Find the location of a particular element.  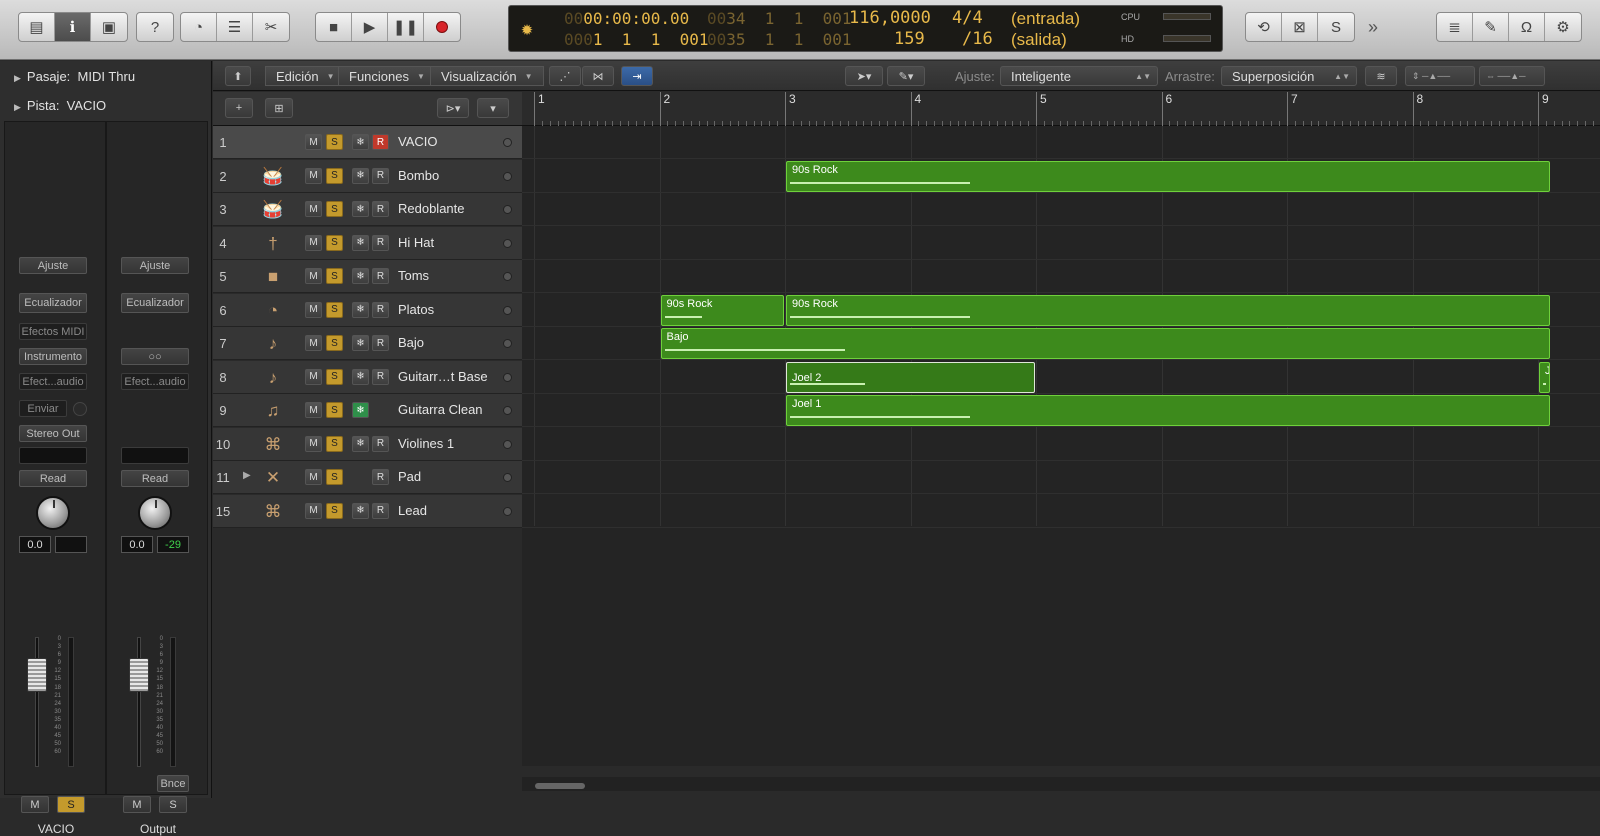

horizontal-zoom-slider: ⇔ ──▲─ is located at coordinates (1512, 76).